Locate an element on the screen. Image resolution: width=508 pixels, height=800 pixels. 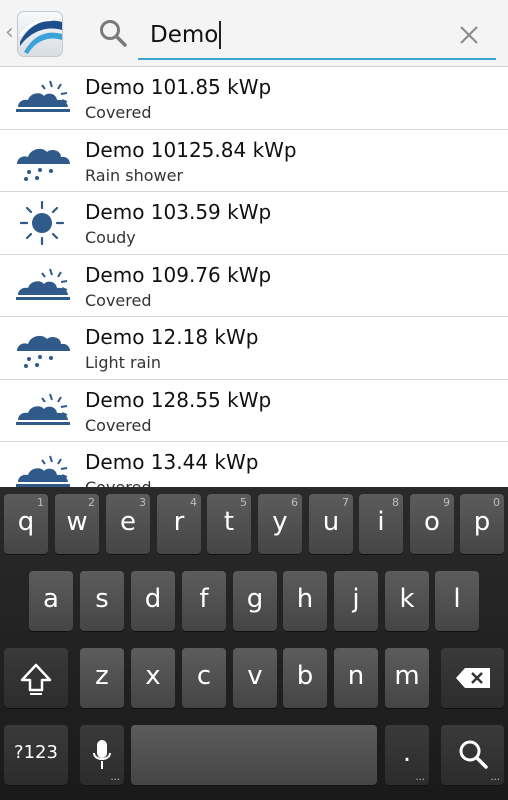
symbols-key: ?123 is located at coordinates (36, 755).